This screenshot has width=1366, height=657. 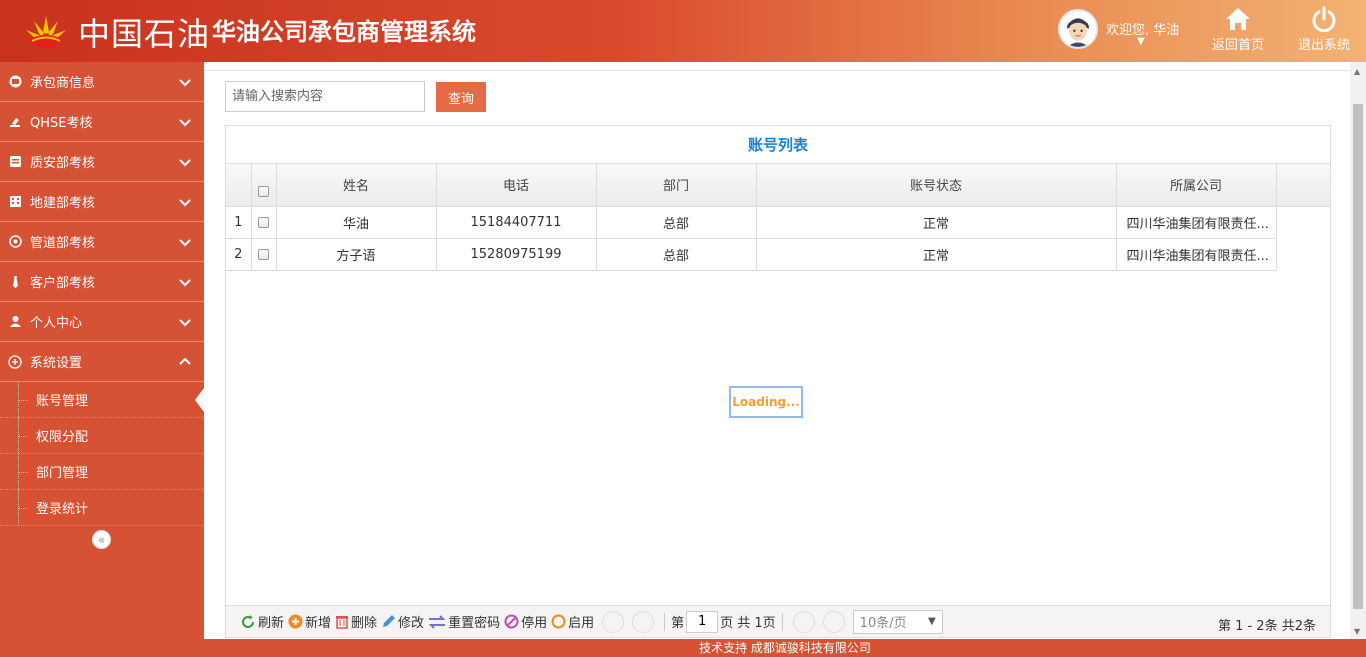 What do you see at coordinates (102, 400) in the screenshot?
I see `sub-item-account-management: 账号管理` at bounding box center [102, 400].